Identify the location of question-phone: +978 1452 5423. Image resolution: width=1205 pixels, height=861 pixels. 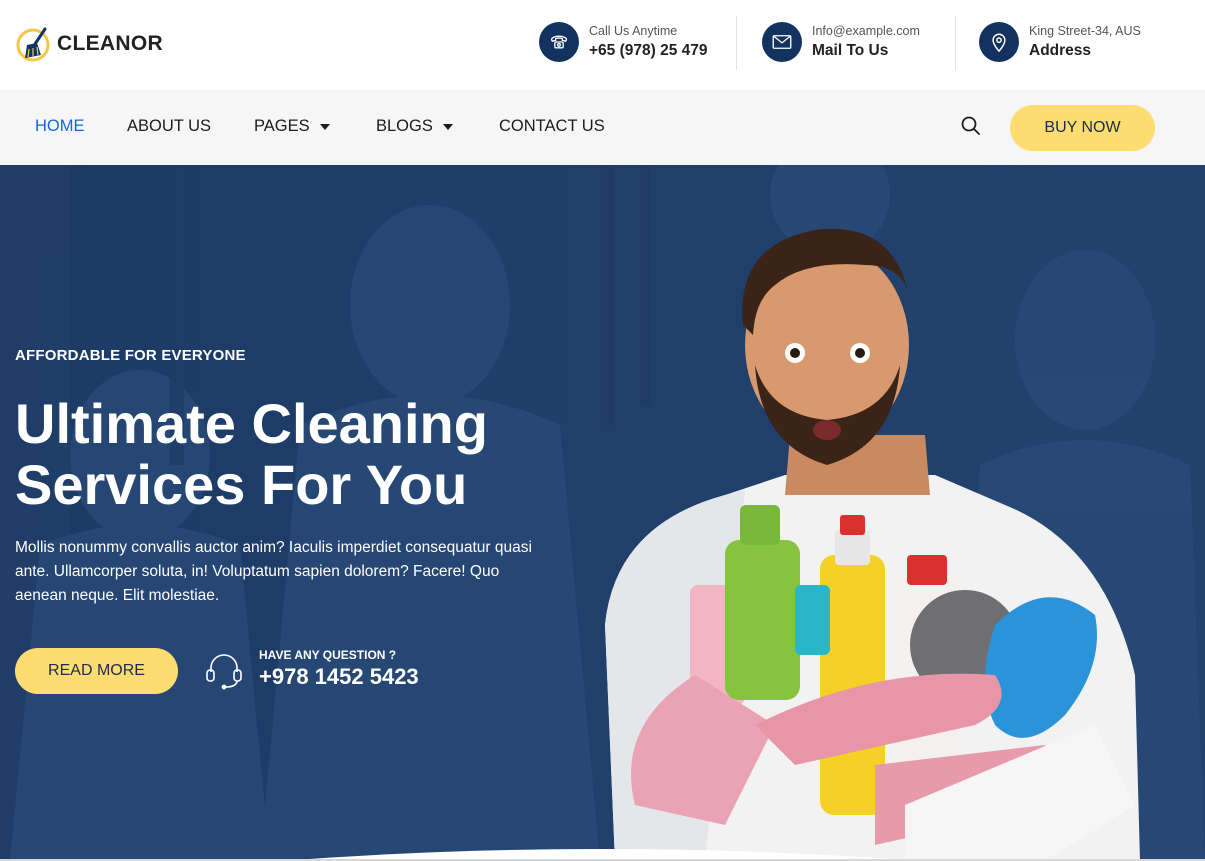
(339, 676).